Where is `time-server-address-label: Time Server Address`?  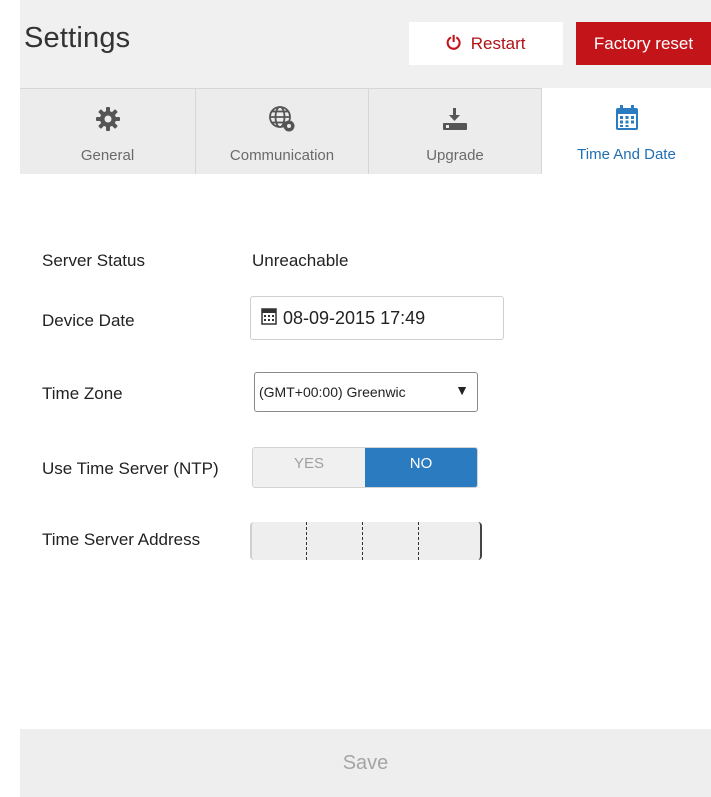
time-server-address-label: Time Server Address is located at coordinates (121, 539).